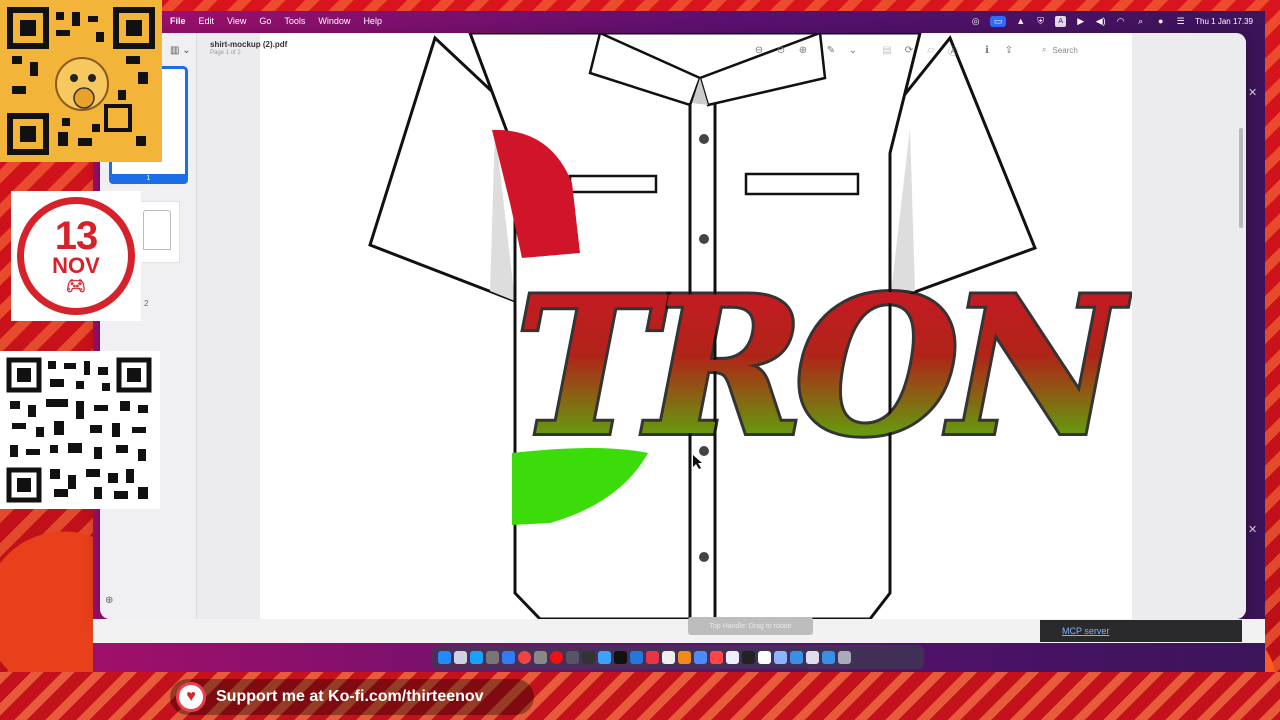 The image size is (1280, 720). What do you see at coordinates (492, 657) in the screenshot?
I see `settings-dock-icon` at bounding box center [492, 657].